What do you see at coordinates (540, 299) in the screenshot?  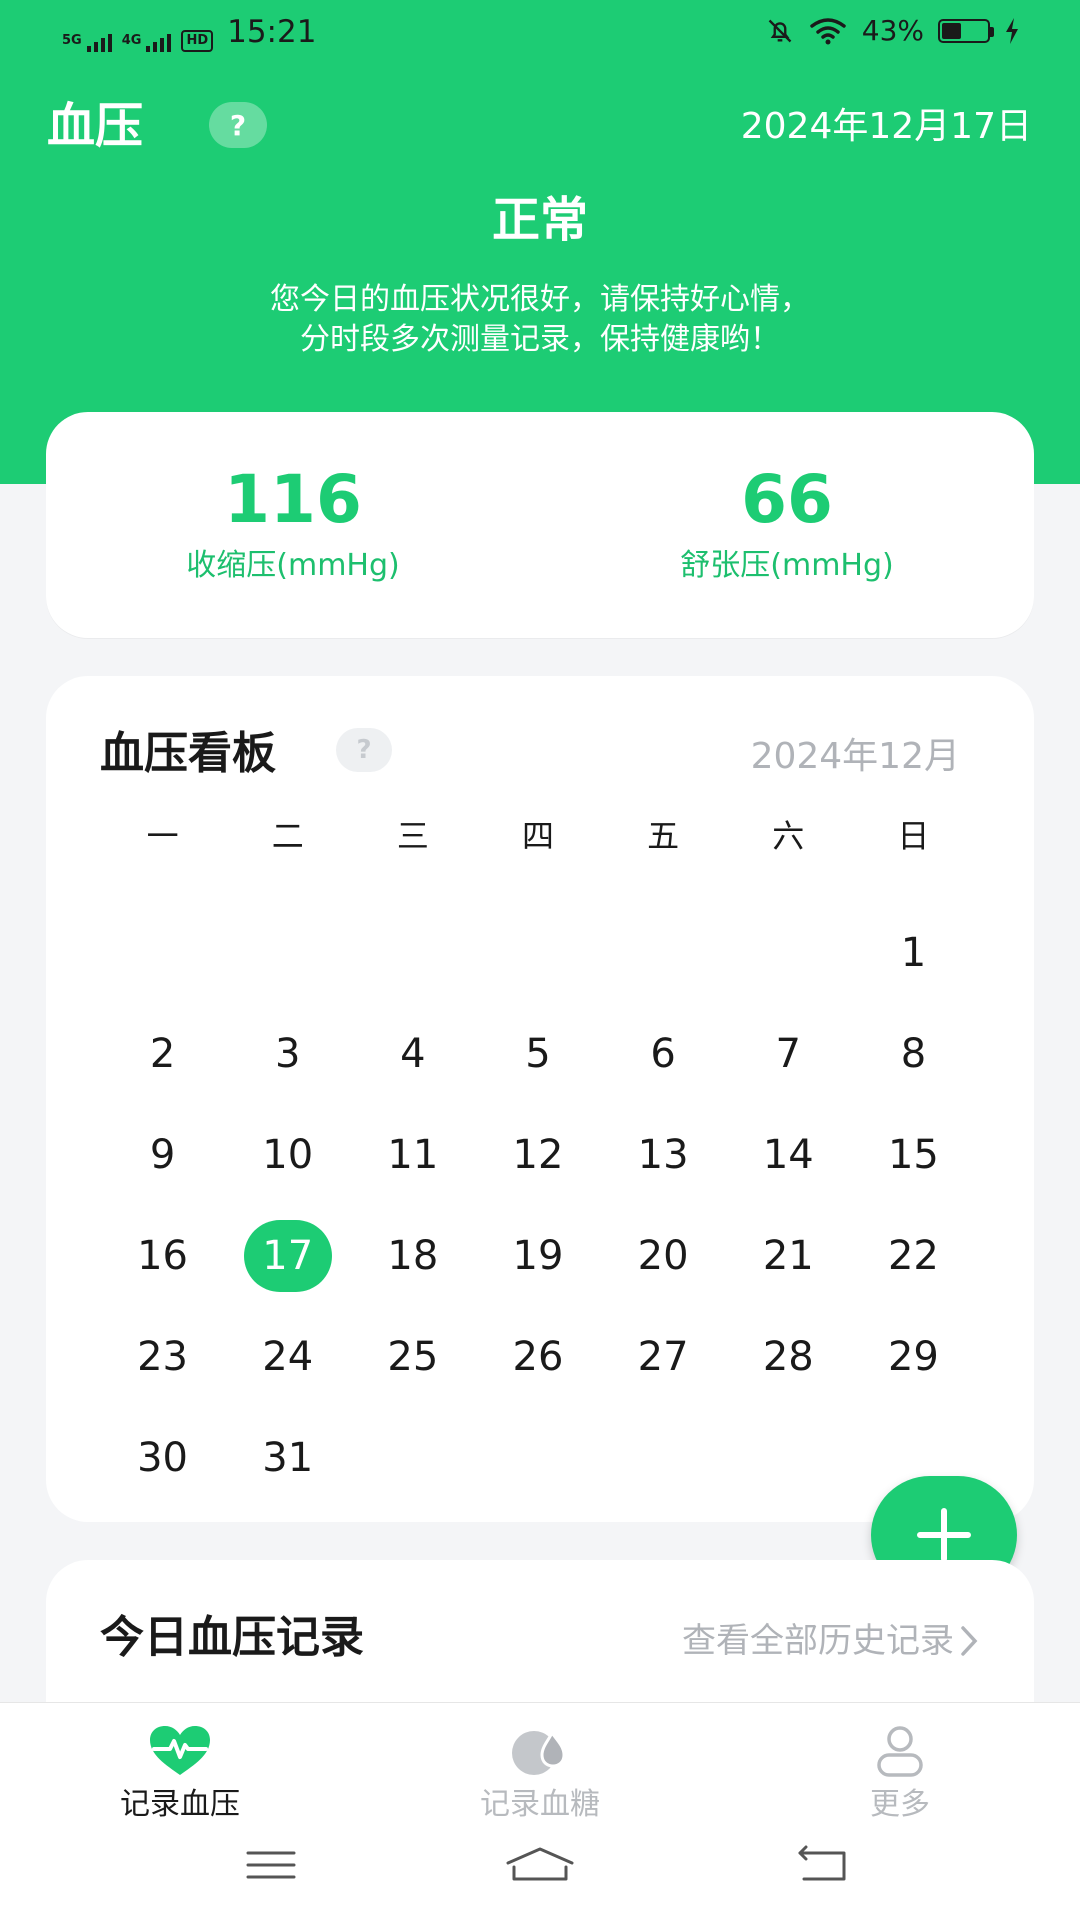 I see `status-desc-line-1: 您今日的血压状况很好，请保持好心情，` at bounding box center [540, 299].